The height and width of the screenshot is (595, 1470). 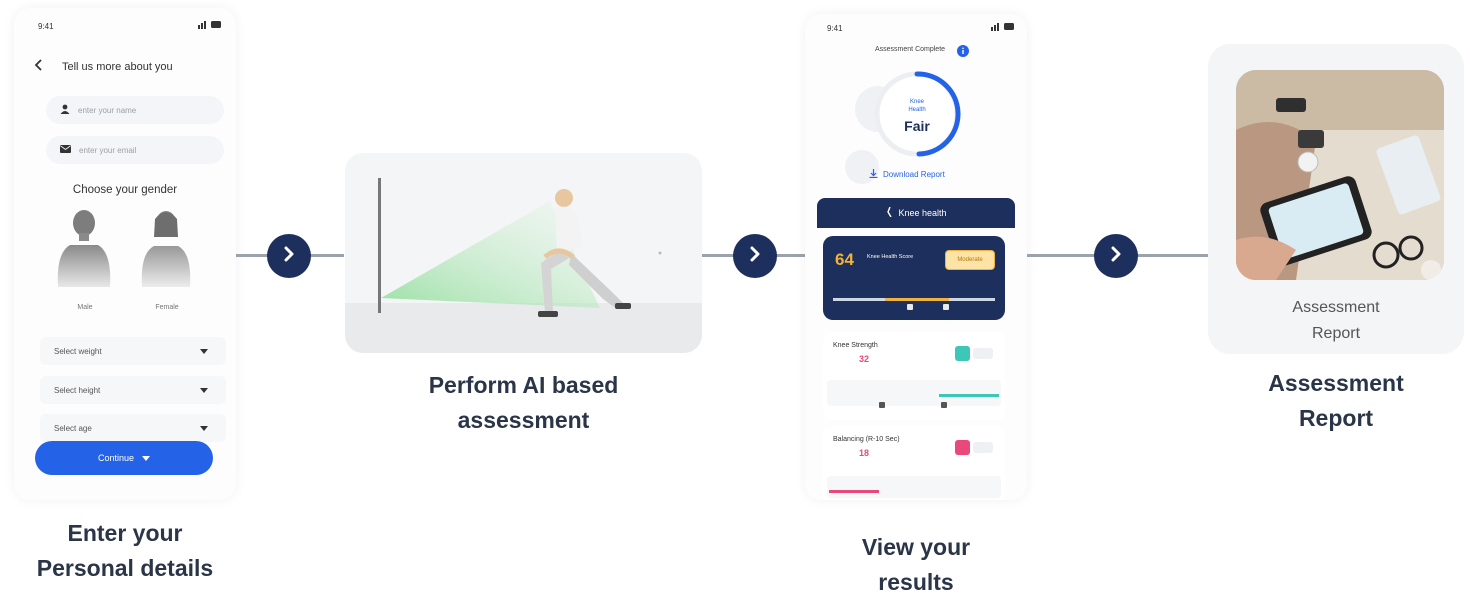 I want to click on assessment-complete-label: Assessment Complete, so click(x=910, y=49).